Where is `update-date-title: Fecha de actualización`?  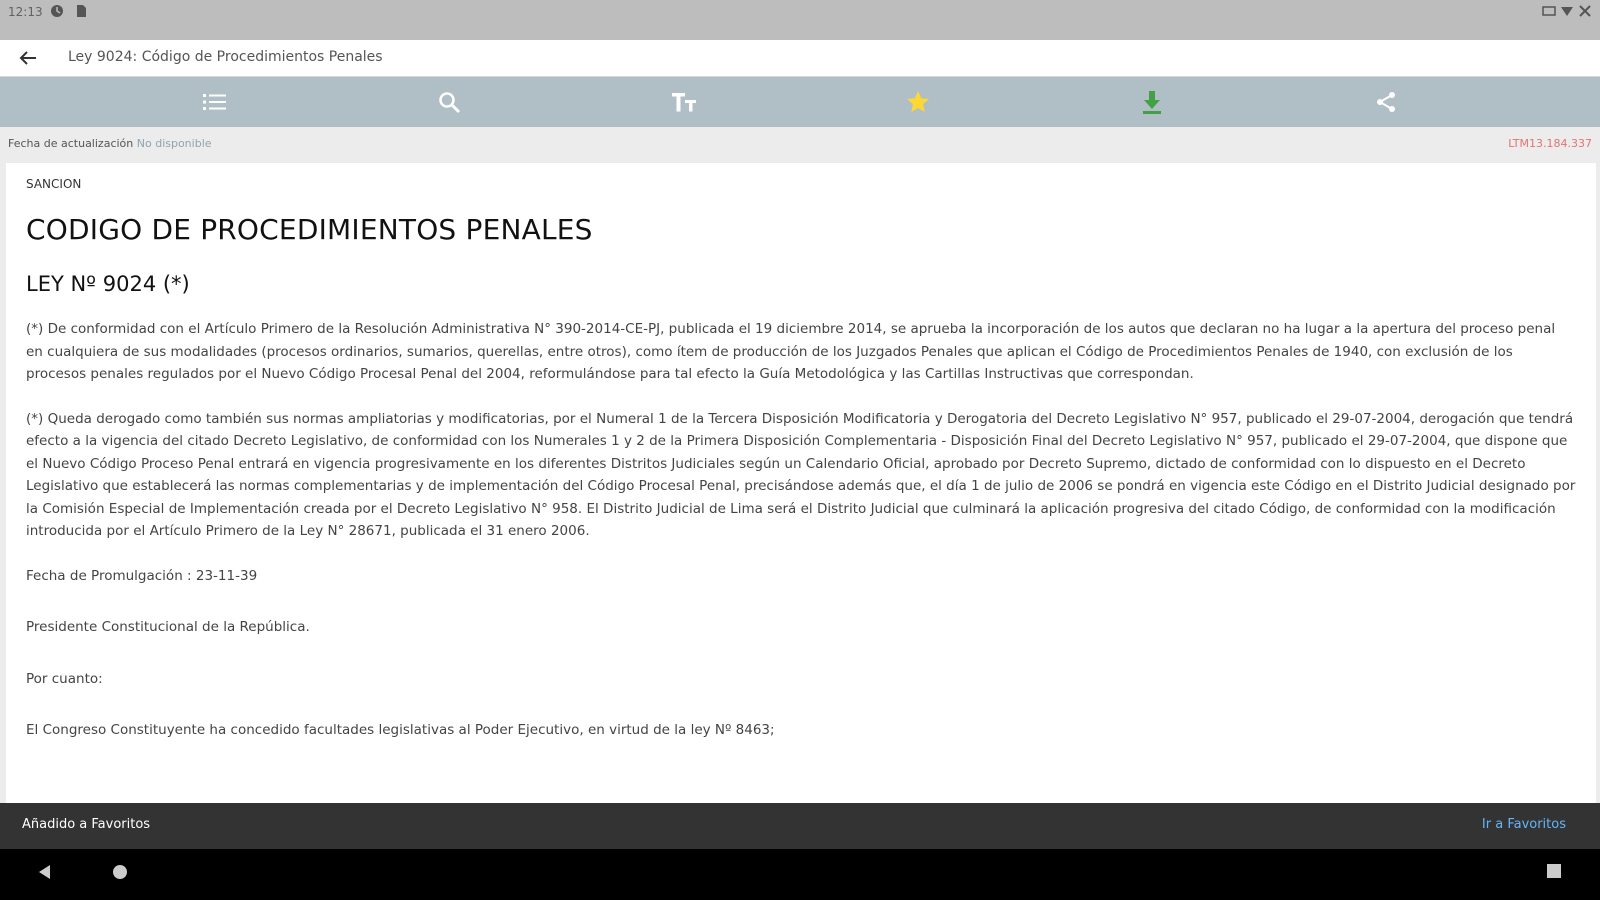 update-date-title: Fecha de actualización is located at coordinates (71, 143).